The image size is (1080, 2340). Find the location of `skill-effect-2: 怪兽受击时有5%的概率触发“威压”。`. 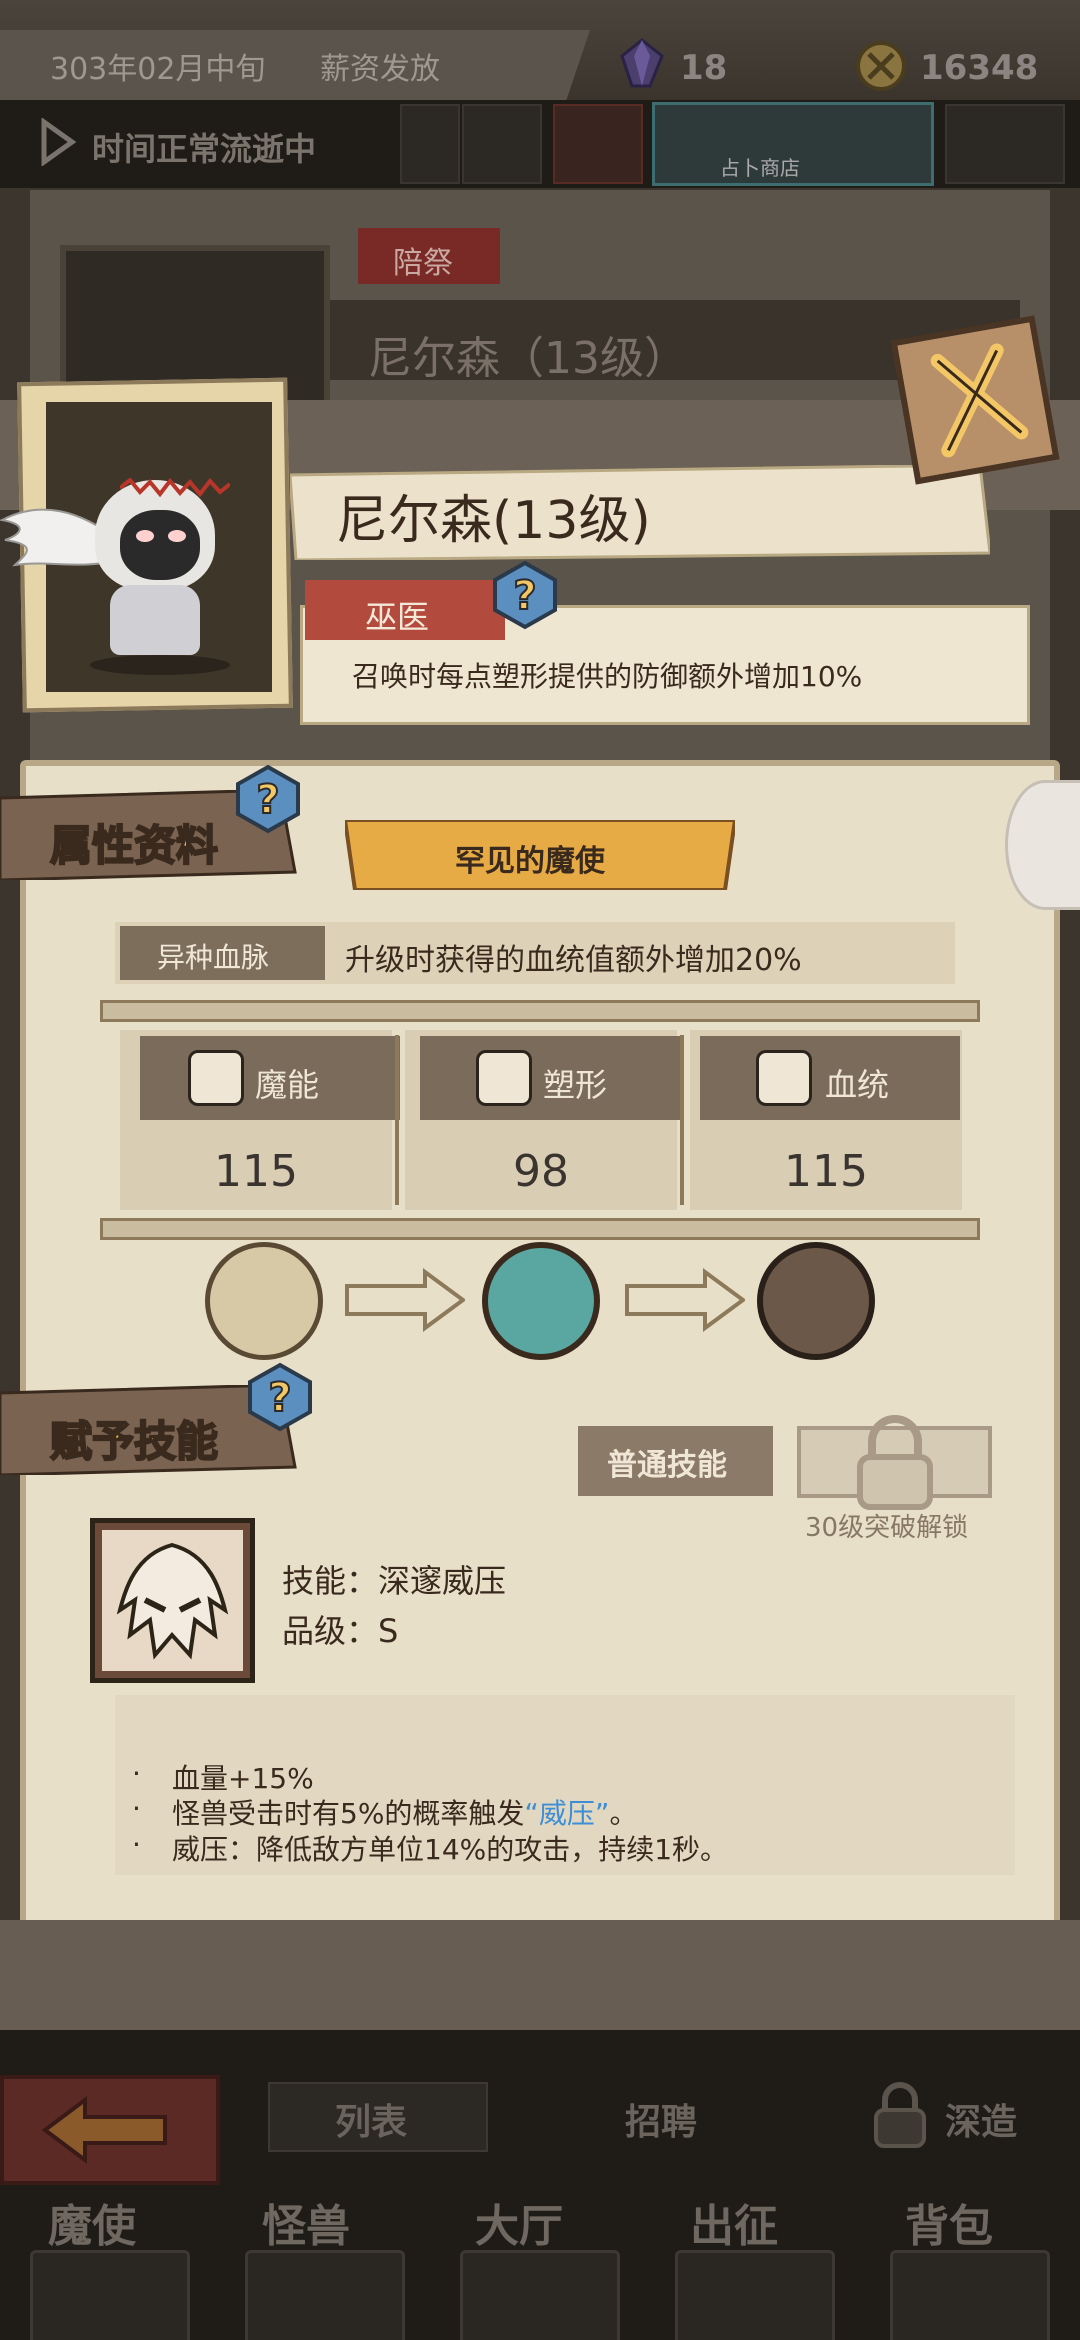

skill-effect-2: 怪兽受击时有5%的概率触发“威压”。 is located at coordinates (405, 1813).